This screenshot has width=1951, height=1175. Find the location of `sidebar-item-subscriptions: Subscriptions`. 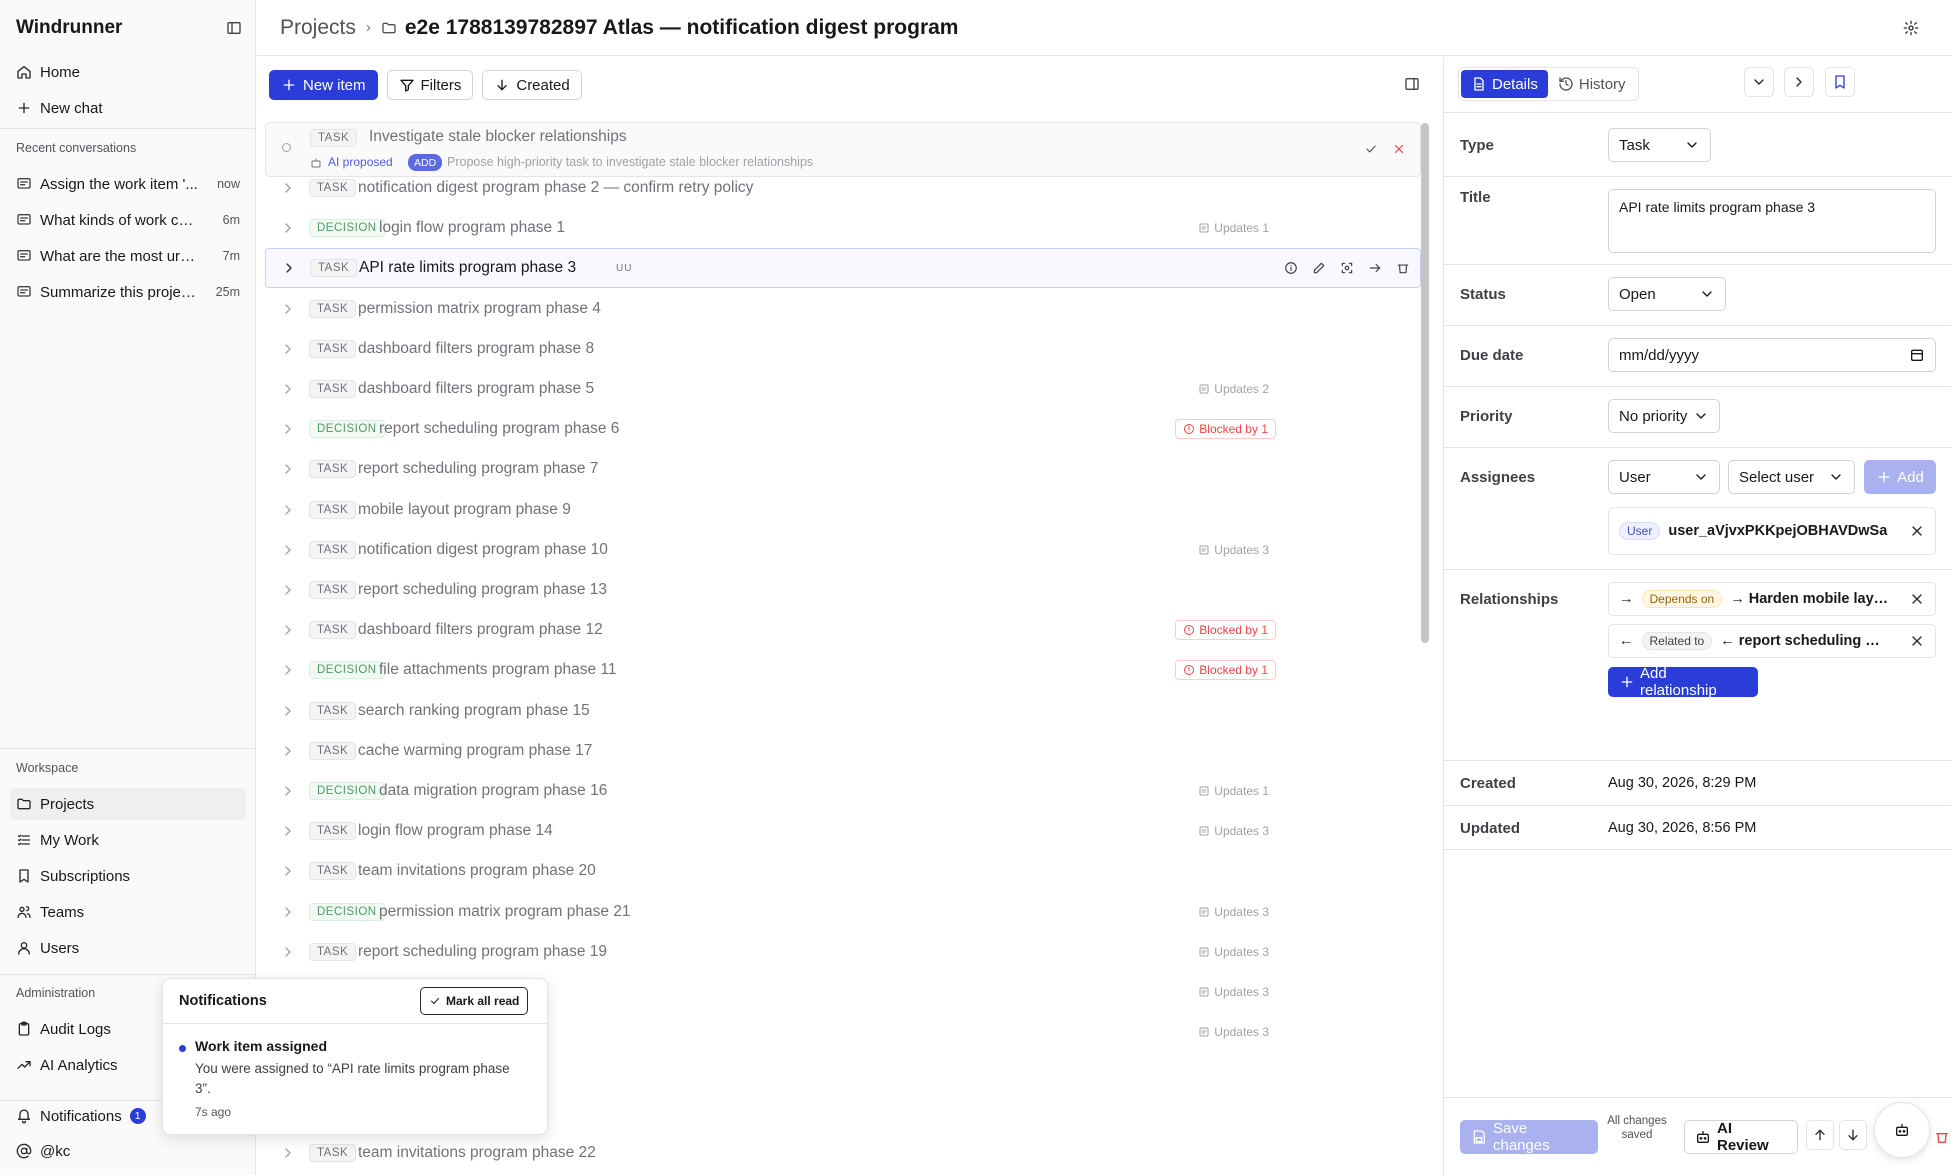

sidebar-item-subscriptions: Subscriptions is located at coordinates (128, 876).